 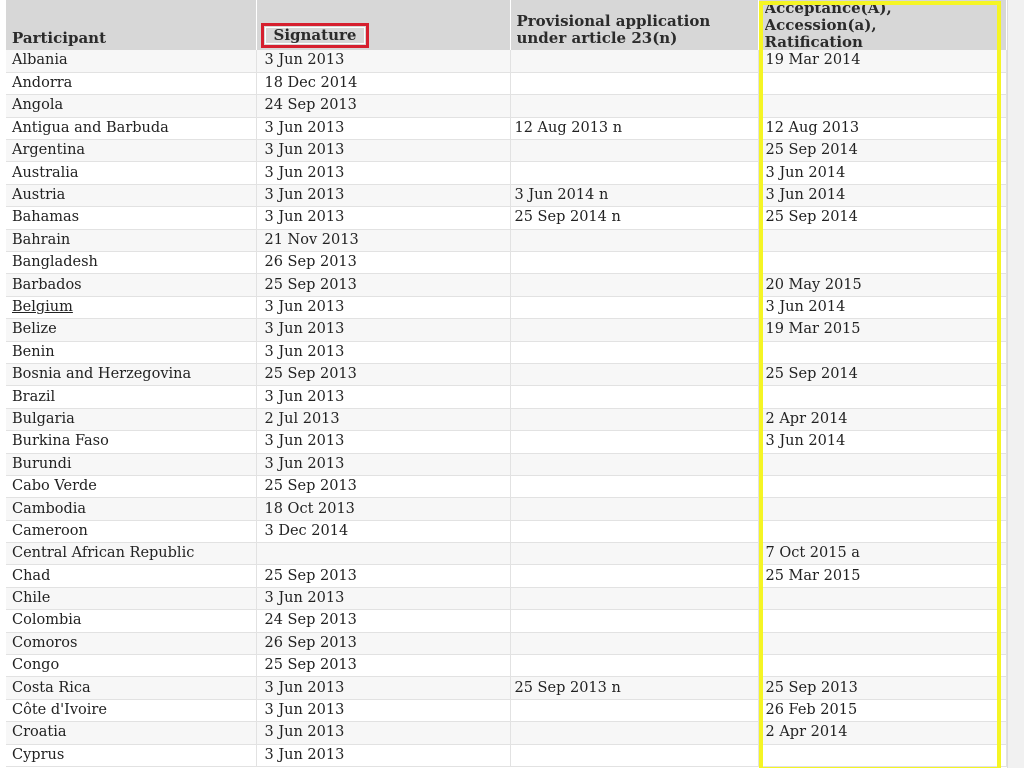 I want to click on table-row: Comoros 26 Sep 2013, so click(x=506, y=644).